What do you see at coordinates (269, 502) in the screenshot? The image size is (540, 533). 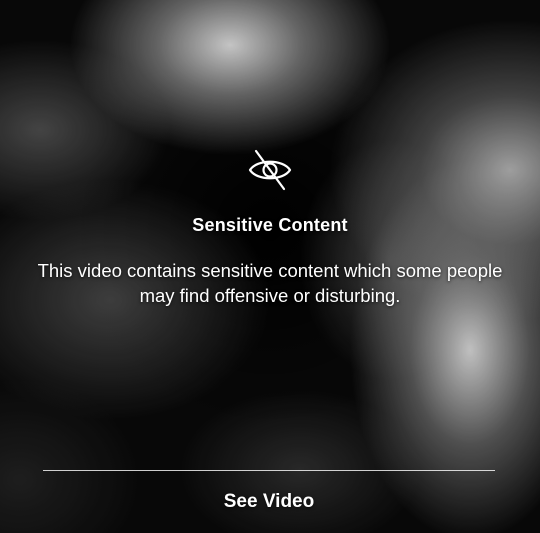 I see `see-video-button: See Video` at bounding box center [269, 502].